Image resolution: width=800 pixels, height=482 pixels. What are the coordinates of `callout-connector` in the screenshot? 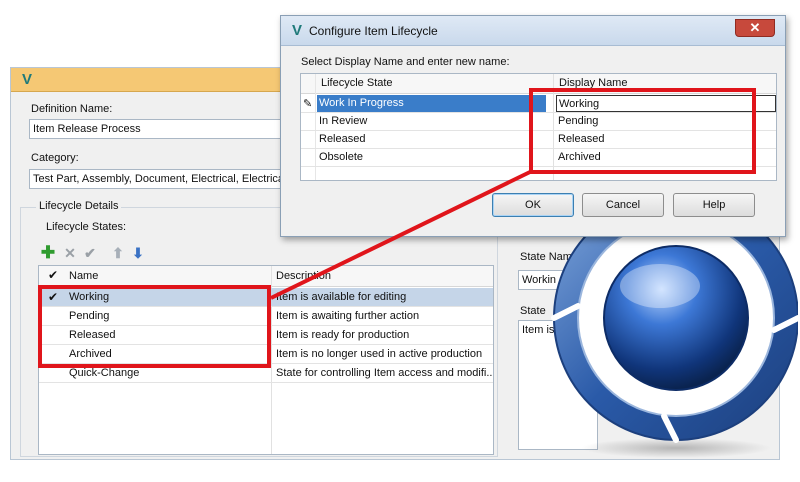 It's located at (400, 235).